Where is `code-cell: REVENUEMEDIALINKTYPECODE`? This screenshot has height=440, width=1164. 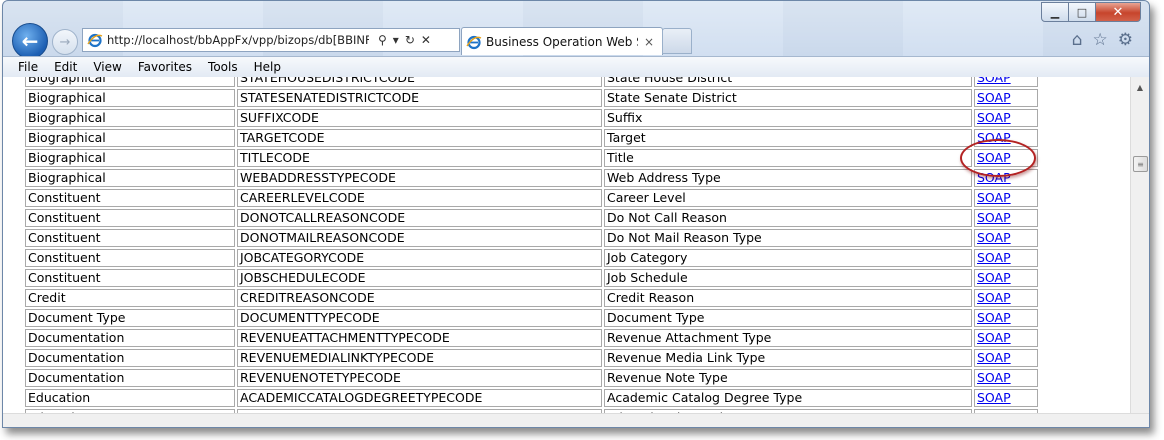 code-cell: REVENUEMEDIALINKTYPECODE is located at coordinates (419, 358).